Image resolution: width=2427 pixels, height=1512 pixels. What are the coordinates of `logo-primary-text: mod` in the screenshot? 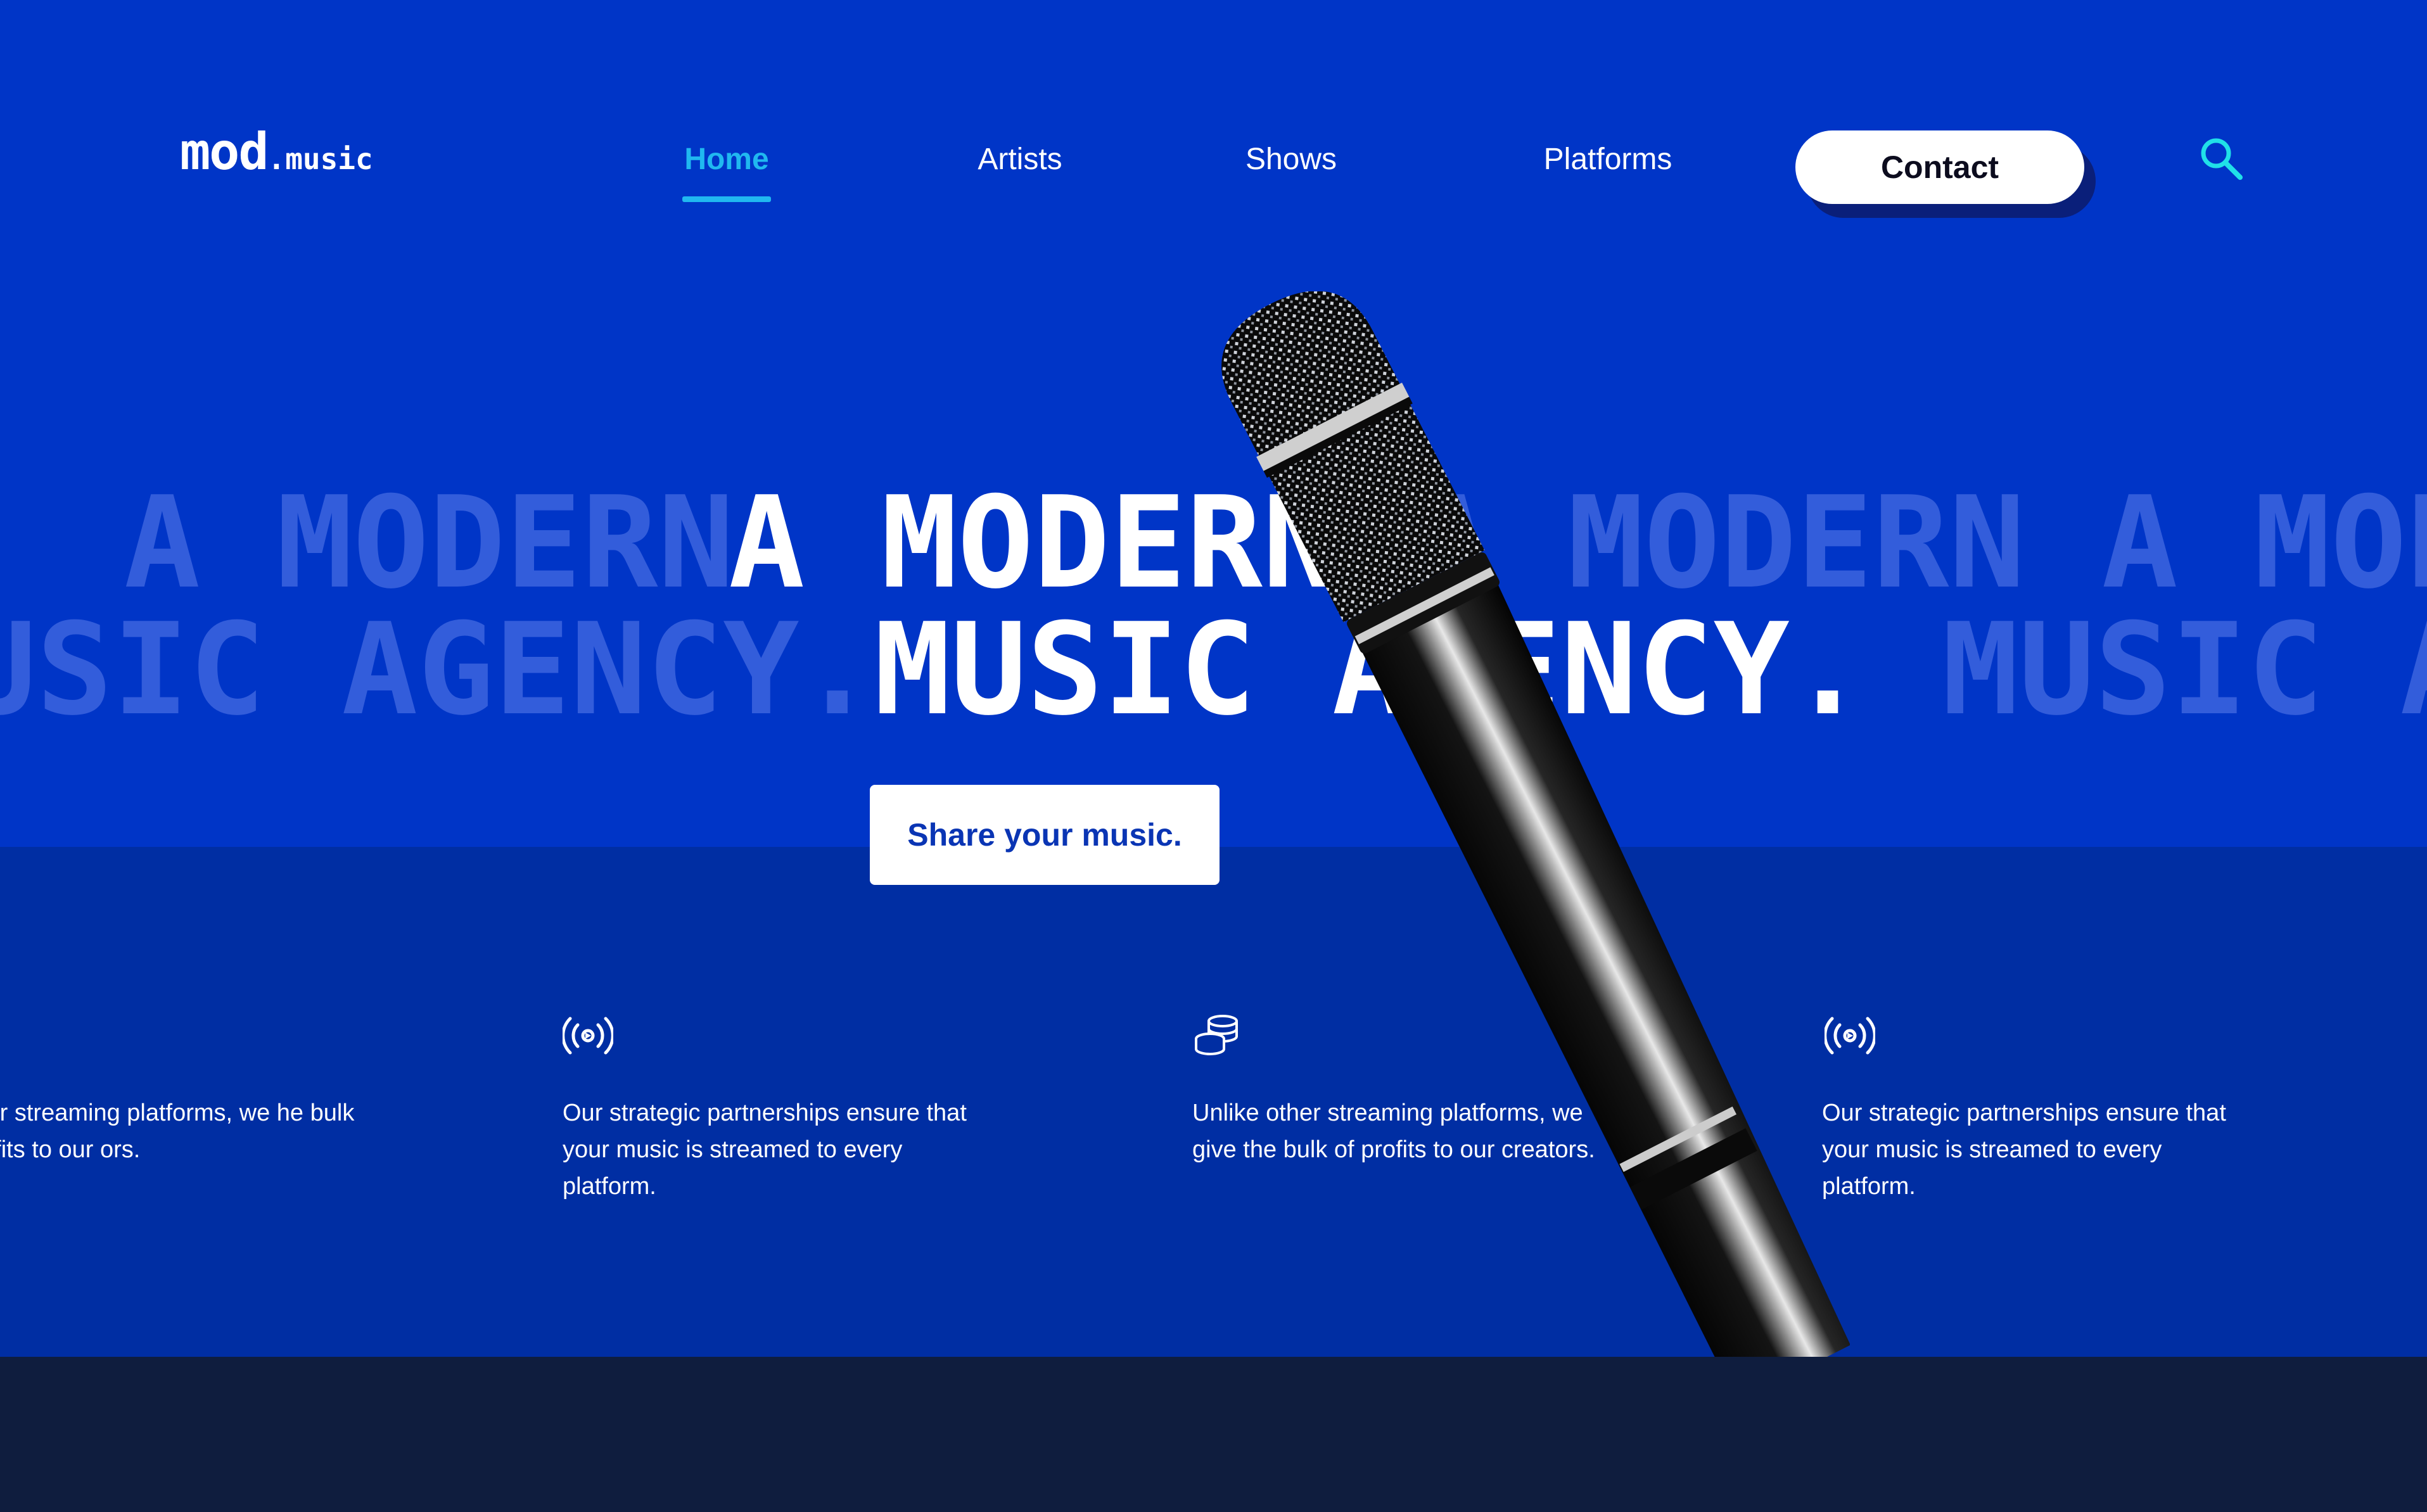 It's located at (224, 151).